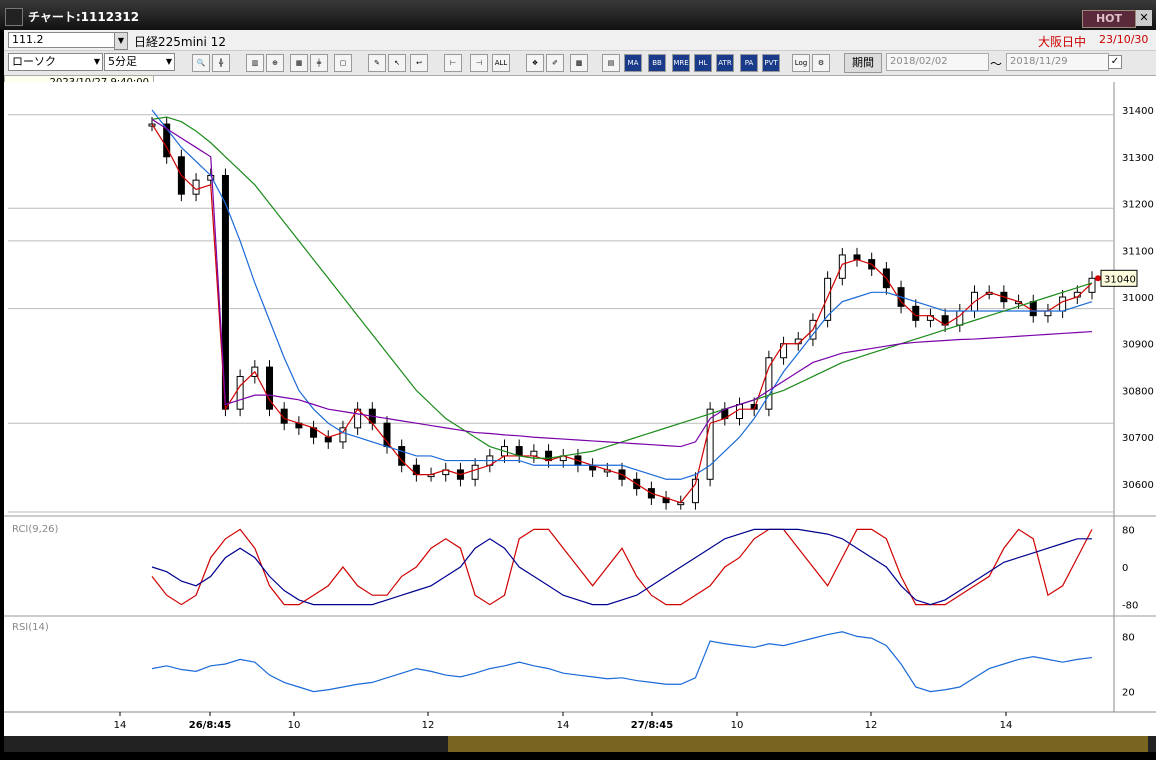  What do you see at coordinates (1138, 485) in the screenshot?
I see `y-tick-label: 30600` at bounding box center [1138, 485].